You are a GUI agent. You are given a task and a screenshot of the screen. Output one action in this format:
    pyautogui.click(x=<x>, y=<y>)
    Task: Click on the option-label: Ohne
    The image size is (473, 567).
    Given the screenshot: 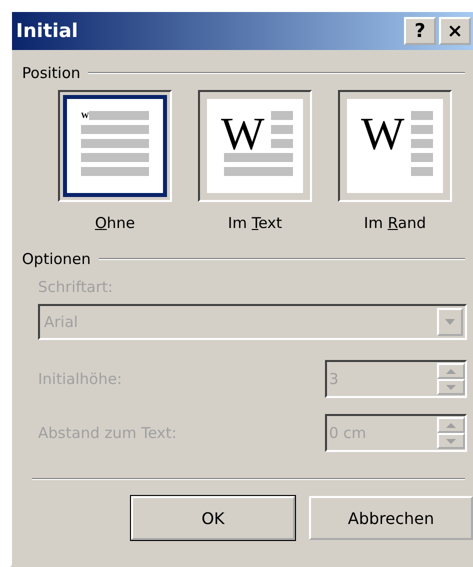 What is the action you would take?
    pyautogui.click(x=115, y=223)
    